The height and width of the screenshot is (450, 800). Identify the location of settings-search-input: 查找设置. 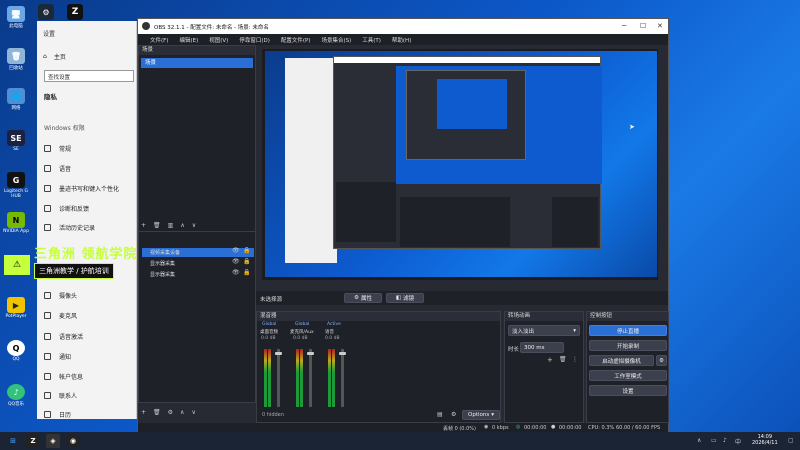
(89, 76).